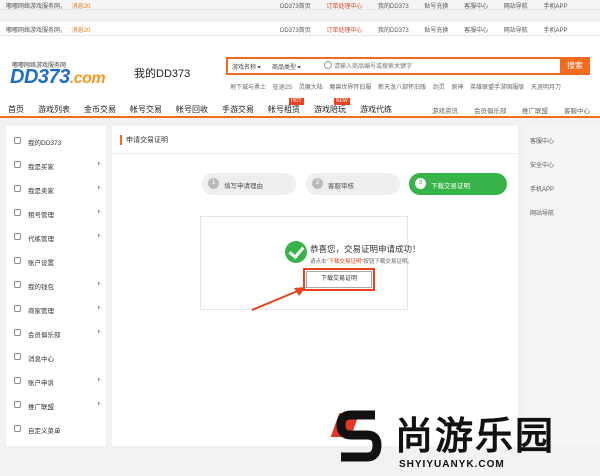 Image resolution: width=600 pixels, height=476 pixels. What do you see at coordinates (359, 436) in the screenshot?
I see `watermark-s-logo-icon` at bounding box center [359, 436].